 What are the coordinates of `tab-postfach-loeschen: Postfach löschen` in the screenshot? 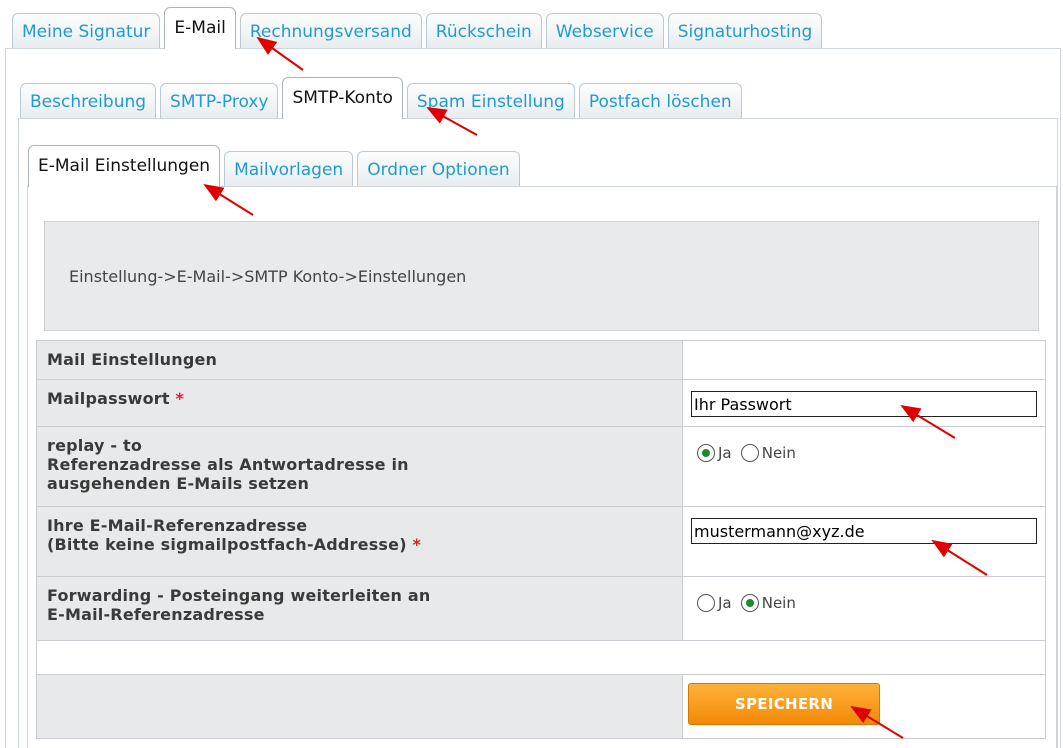 It's located at (660, 101).